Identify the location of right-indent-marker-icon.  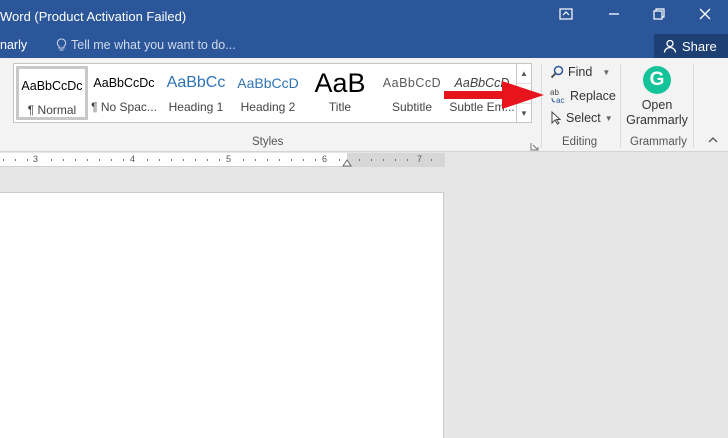
(347, 163).